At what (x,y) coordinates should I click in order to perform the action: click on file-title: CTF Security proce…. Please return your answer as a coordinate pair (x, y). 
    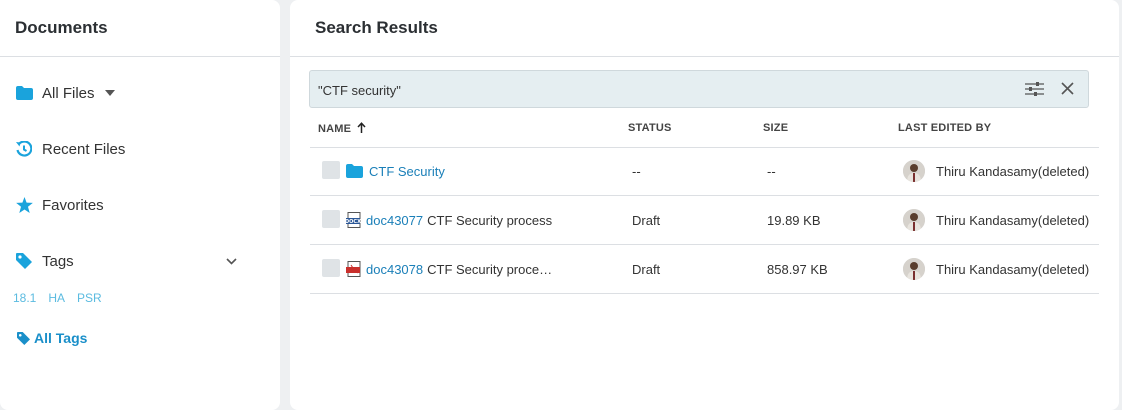
    Looking at the image, I should click on (490, 269).